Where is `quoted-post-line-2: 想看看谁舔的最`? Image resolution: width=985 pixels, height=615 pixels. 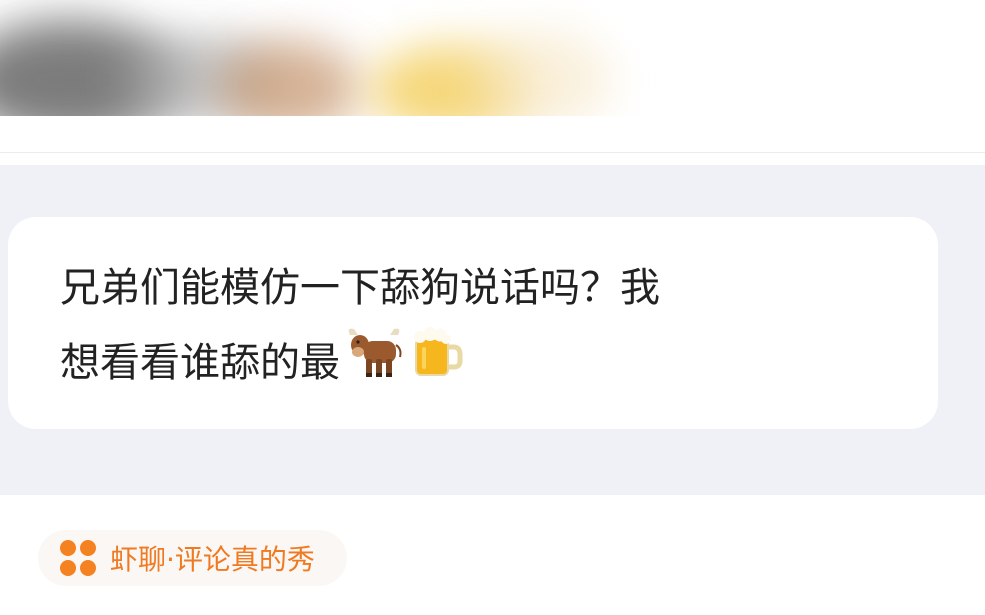
quoted-post-line-2: 想看看谁舔的最 is located at coordinates (200, 363).